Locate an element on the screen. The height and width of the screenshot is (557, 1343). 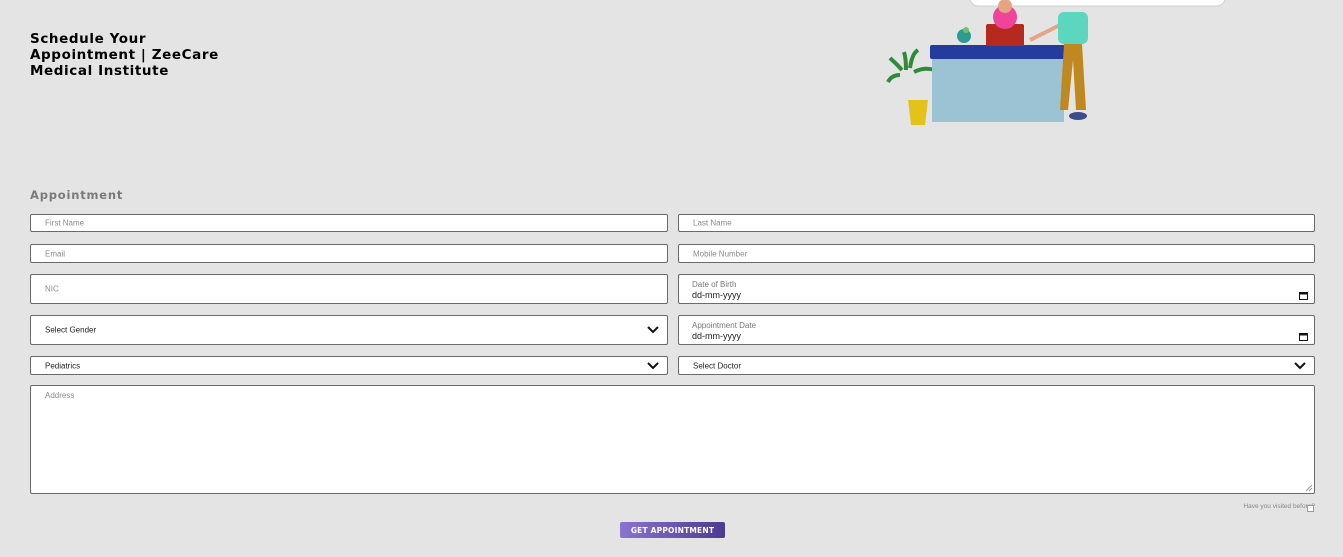
last-name-placeholder: Last Name is located at coordinates (712, 223).